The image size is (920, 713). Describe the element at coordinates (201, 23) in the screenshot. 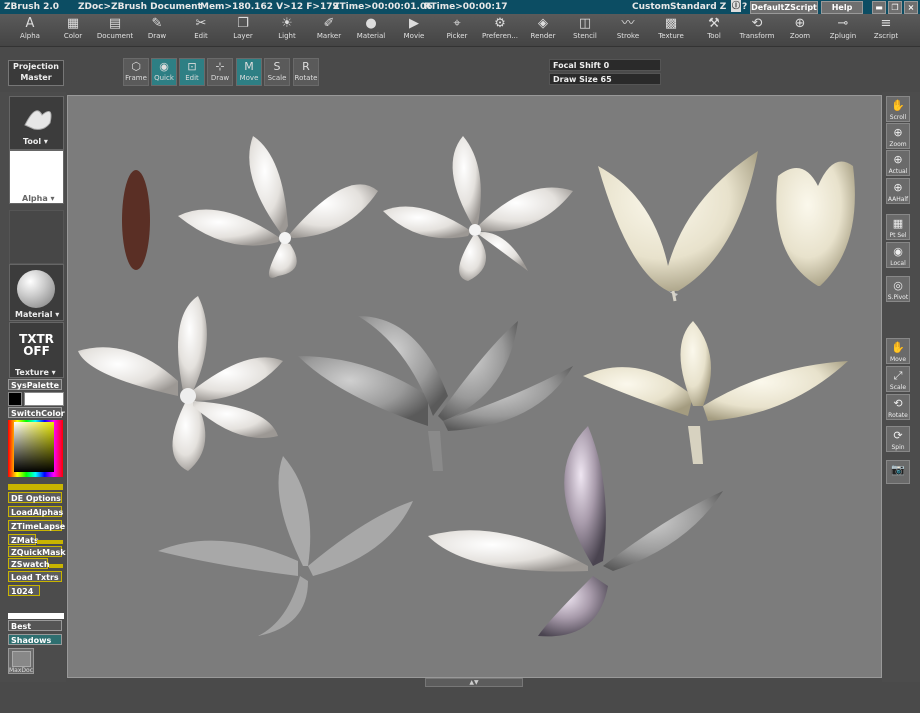

I see `edit-icon: ✂` at that location.